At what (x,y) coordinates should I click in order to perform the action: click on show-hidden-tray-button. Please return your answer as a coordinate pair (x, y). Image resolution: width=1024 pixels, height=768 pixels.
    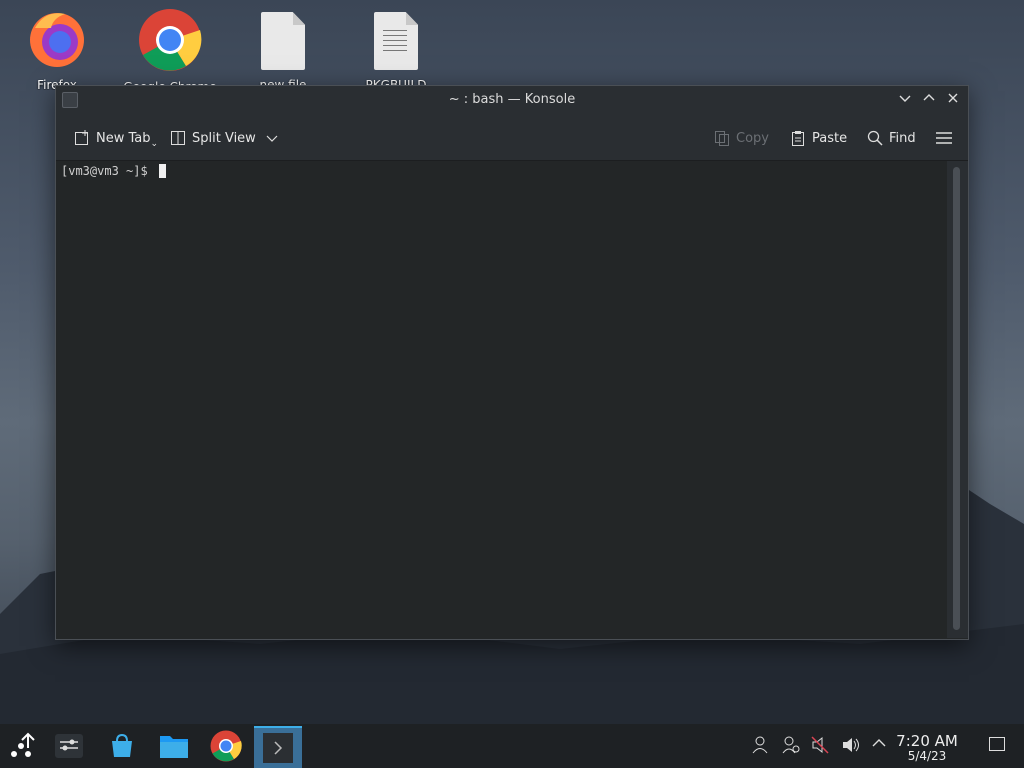
    Looking at the image, I should click on (879, 745).